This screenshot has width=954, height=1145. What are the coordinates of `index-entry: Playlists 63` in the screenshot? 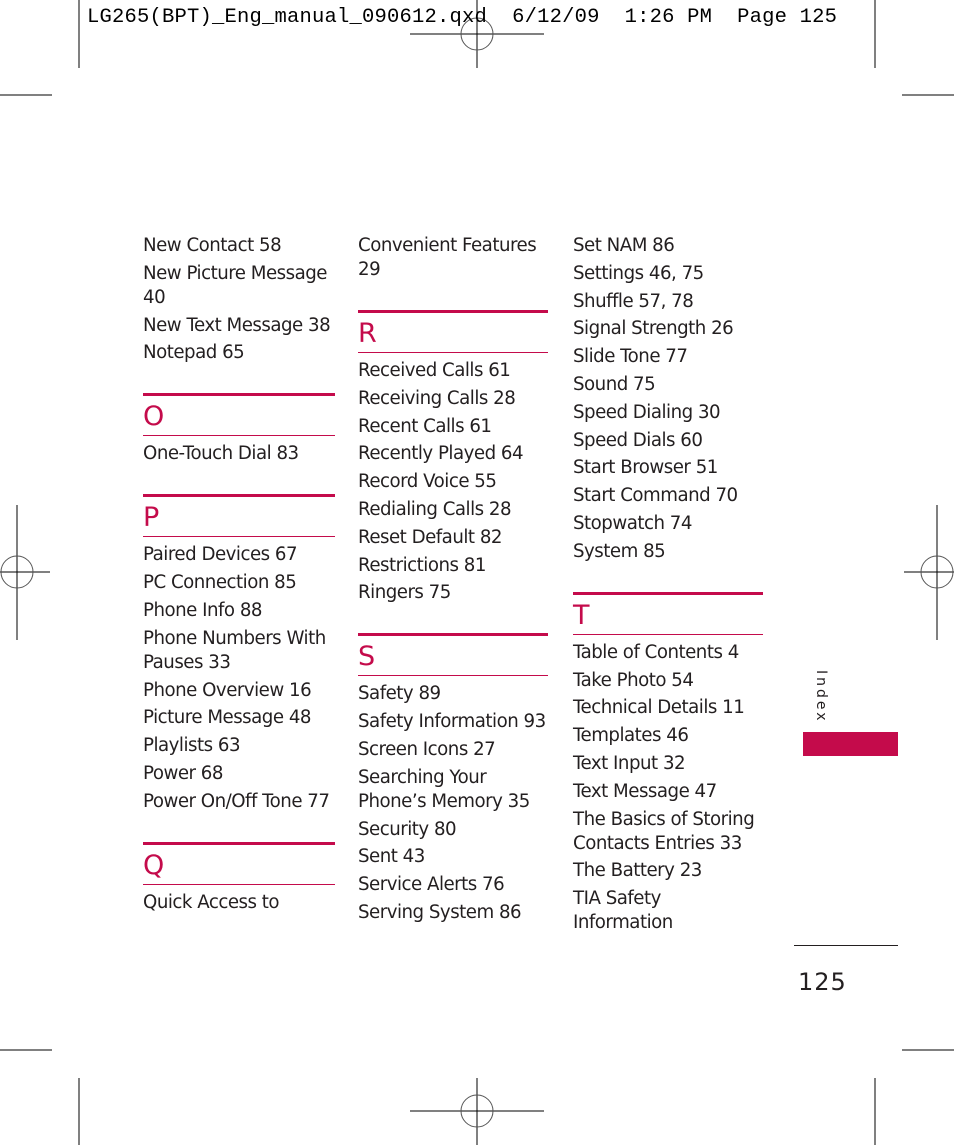 It's located at (192, 746).